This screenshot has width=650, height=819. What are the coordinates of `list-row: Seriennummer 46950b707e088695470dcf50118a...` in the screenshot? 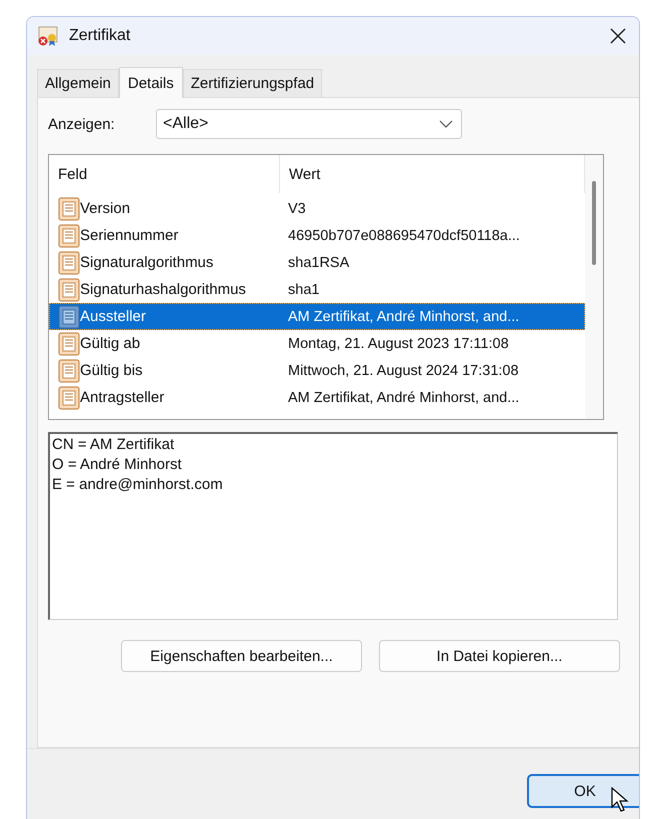 It's located at (317, 235).